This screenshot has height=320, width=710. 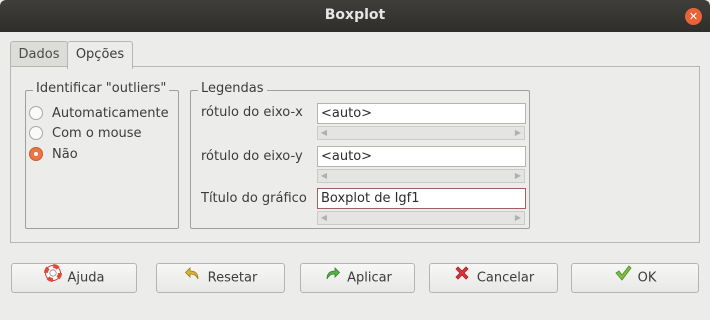 What do you see at coordinates (52, 278) in the screenshot?
I see `lifebuoy-icon` at bounding box center [52, 278].